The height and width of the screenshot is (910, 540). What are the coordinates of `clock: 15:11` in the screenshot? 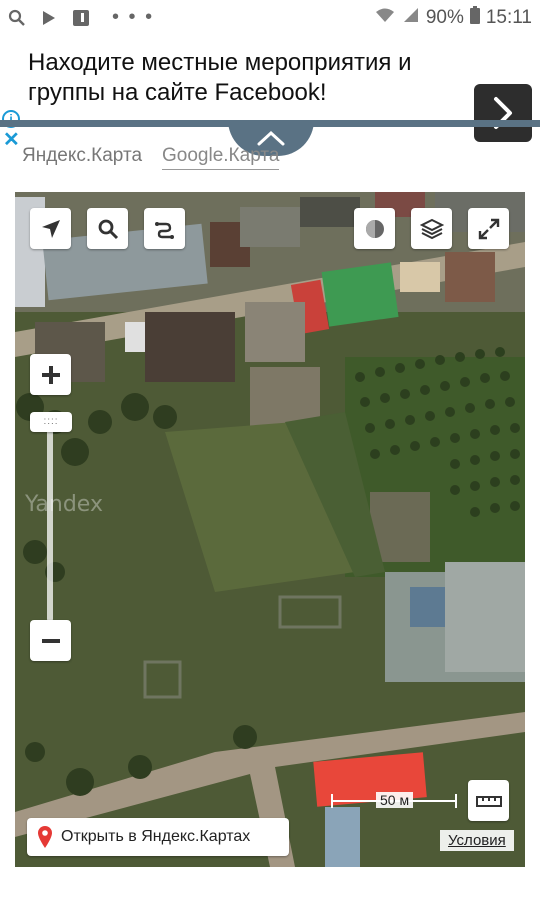 It's located at (508, 17).